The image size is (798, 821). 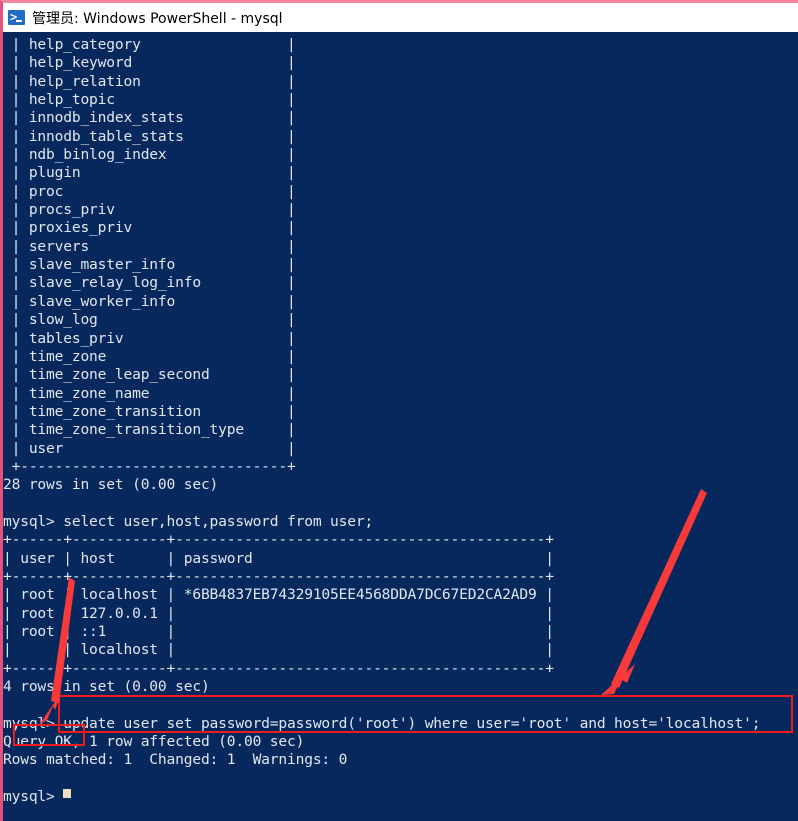 What do you see at coordinates (67, 794) in the screenshot?
I see `text-cursor` at bounding box center [67, 794].